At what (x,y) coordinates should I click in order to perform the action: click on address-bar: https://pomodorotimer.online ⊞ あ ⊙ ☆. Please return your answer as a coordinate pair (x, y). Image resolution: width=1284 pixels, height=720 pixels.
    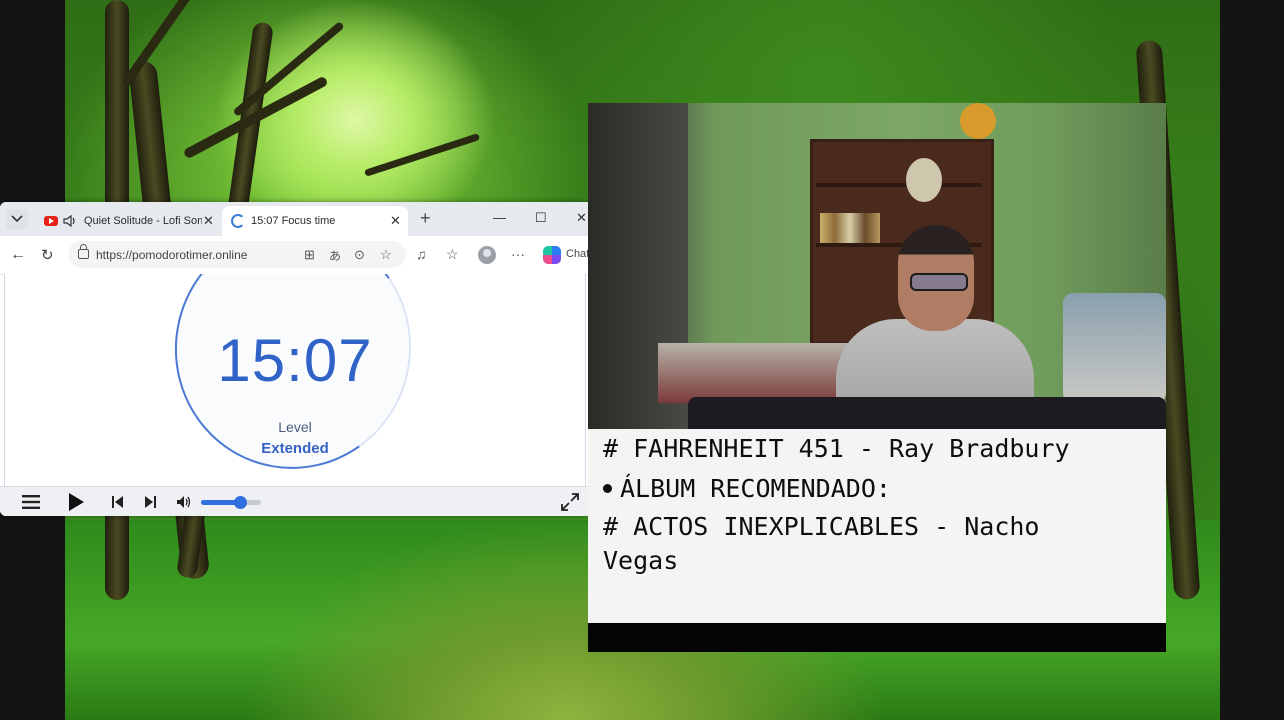
    Looking at the image, I should click on (237, 254).